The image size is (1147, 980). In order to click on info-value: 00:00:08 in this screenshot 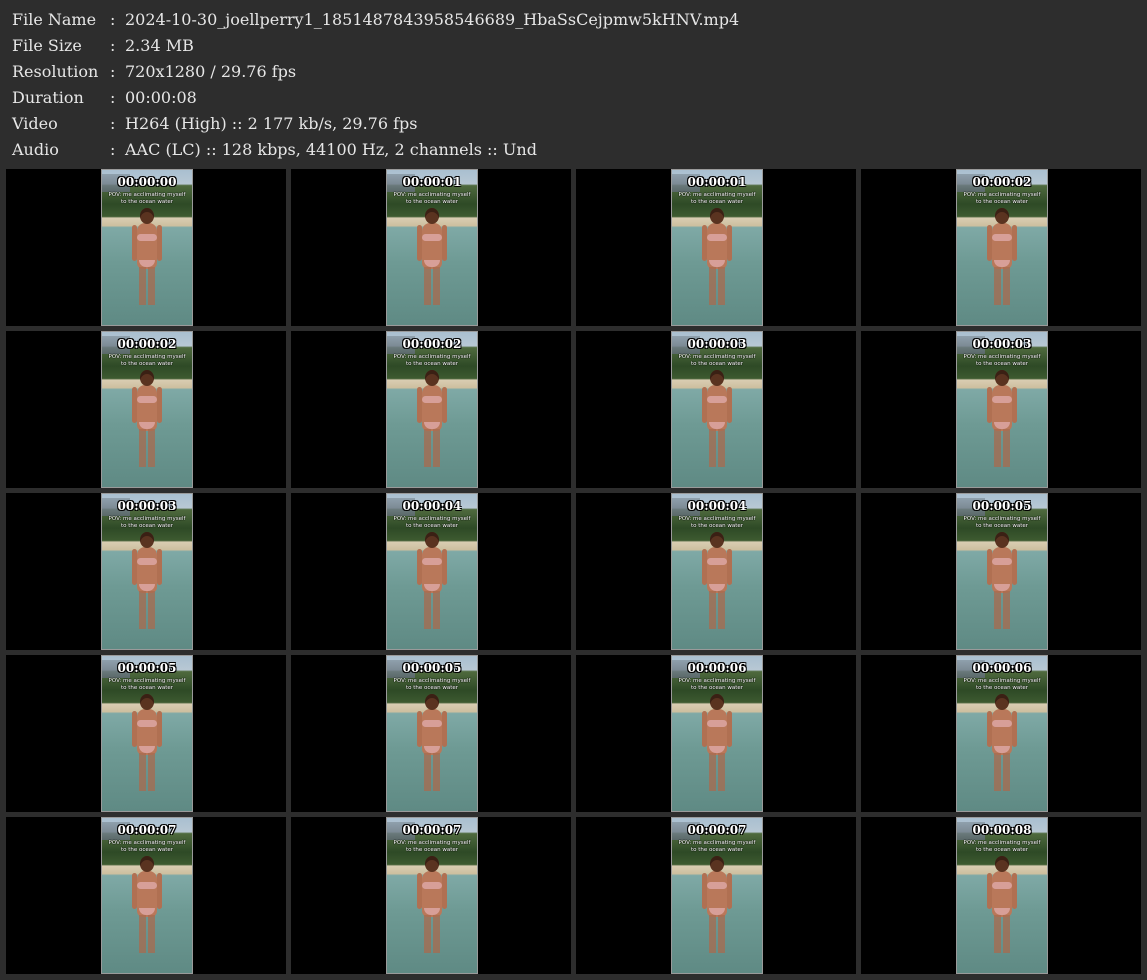, I will do `click(161, 97)`.